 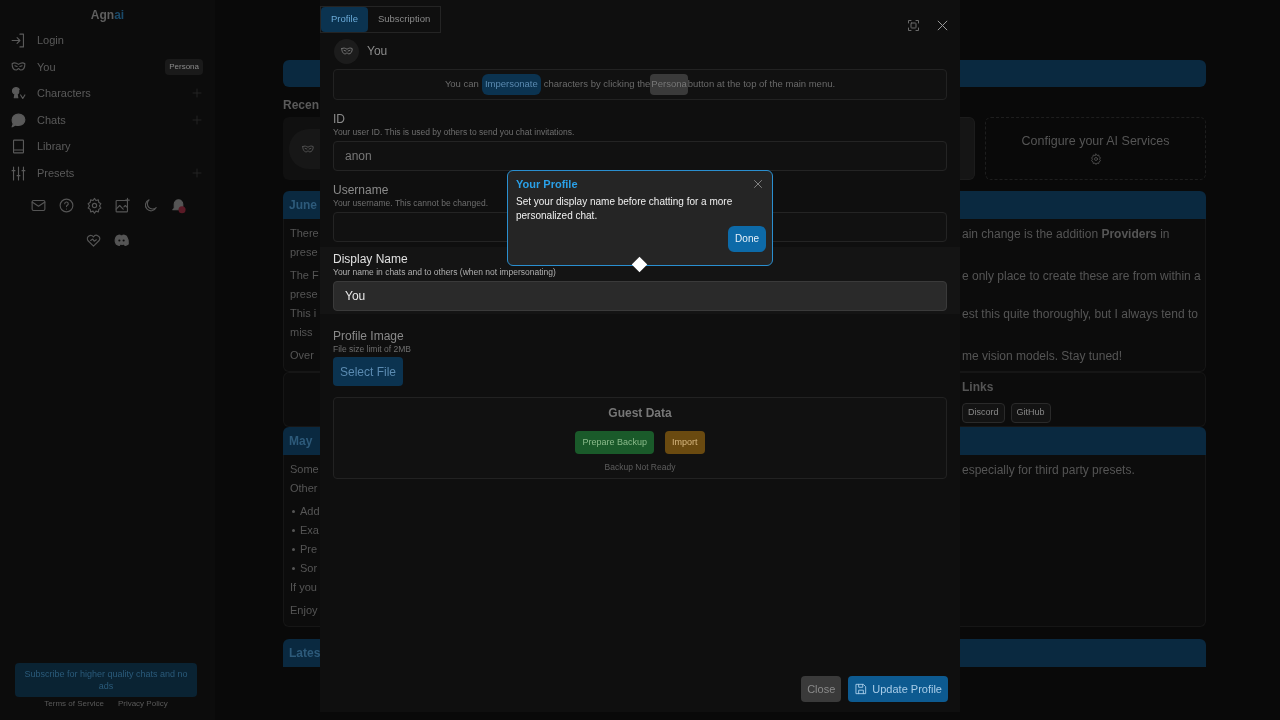 I want to click on sidebar-item: You Persona, so click(x=107, y=67).